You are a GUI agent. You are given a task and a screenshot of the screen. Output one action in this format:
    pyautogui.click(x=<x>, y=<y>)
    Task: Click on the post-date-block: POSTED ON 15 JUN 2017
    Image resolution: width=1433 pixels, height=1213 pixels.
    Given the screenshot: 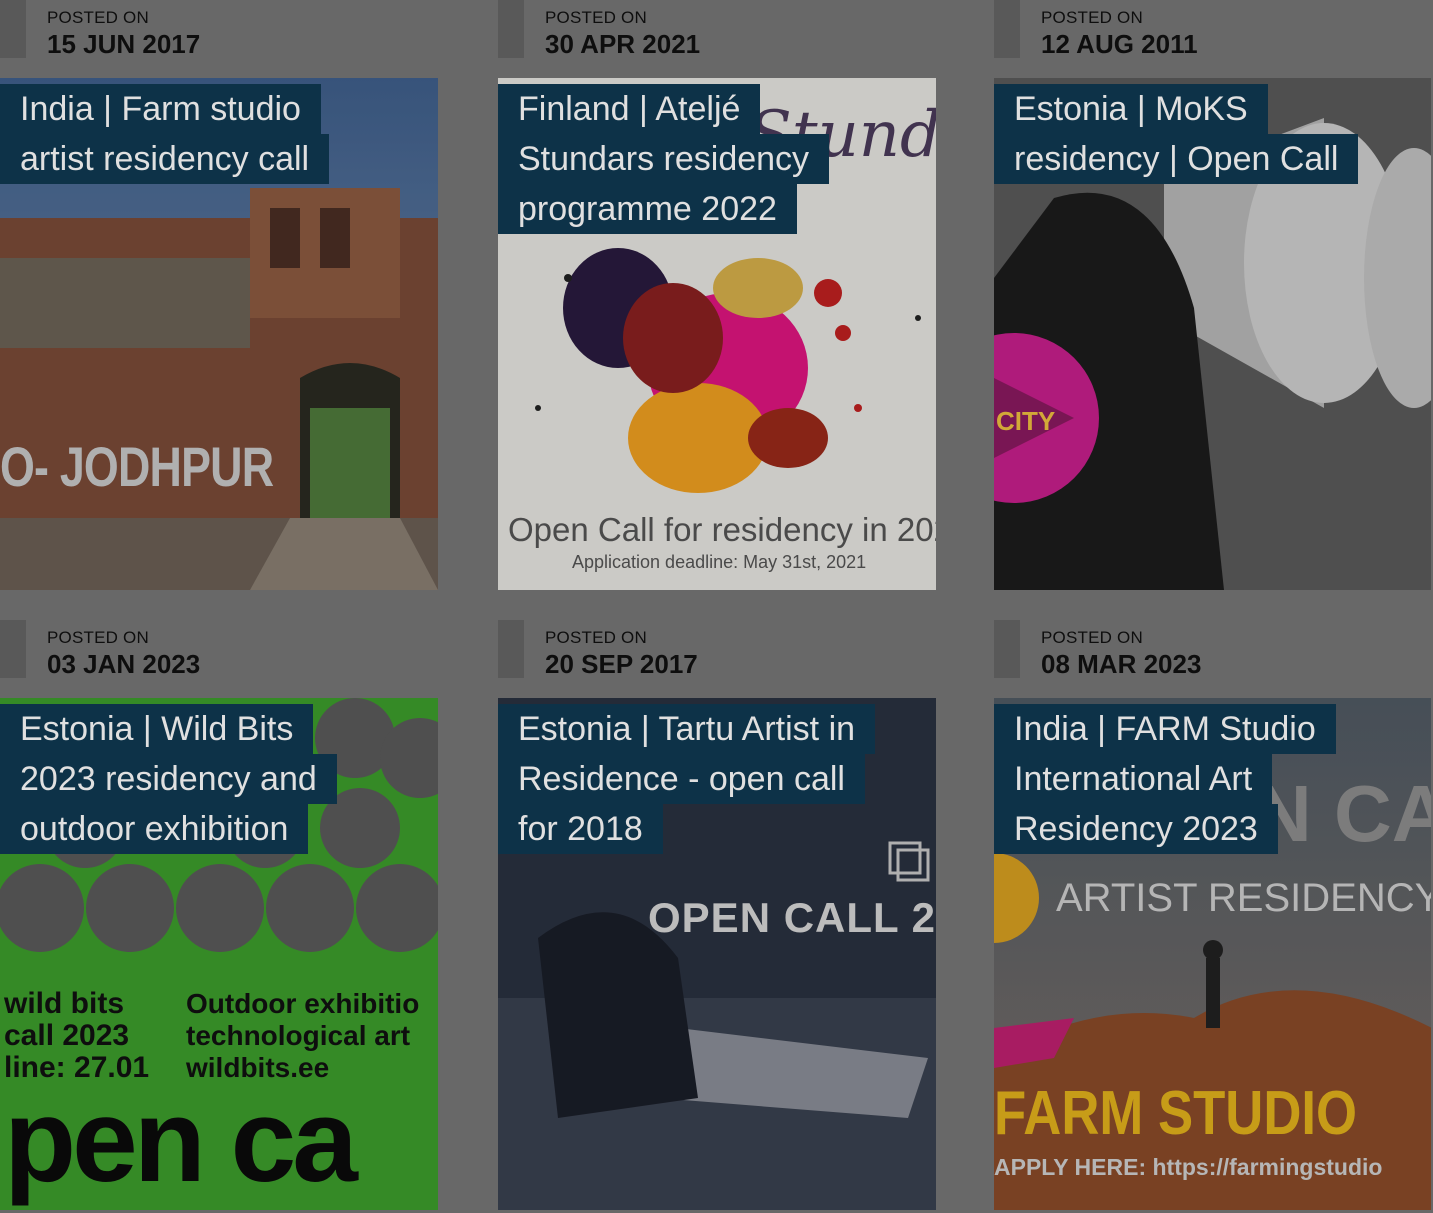 What is the action you would take?
    pyautogui.click(x=123, y=34)
    